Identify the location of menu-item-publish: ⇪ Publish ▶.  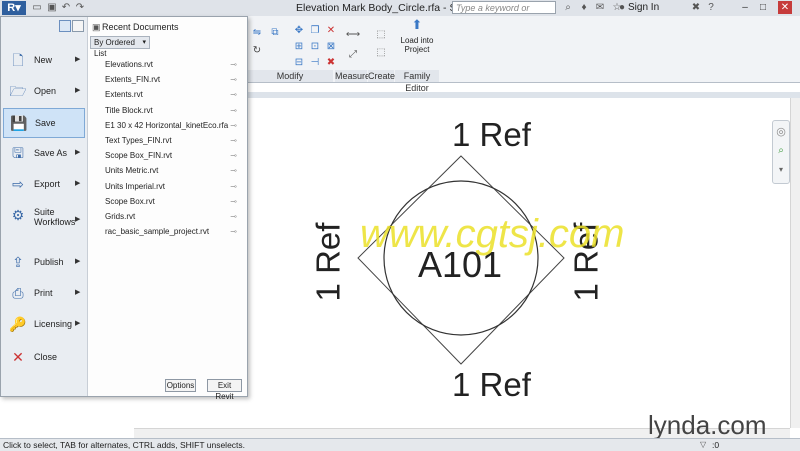
(44, 263).